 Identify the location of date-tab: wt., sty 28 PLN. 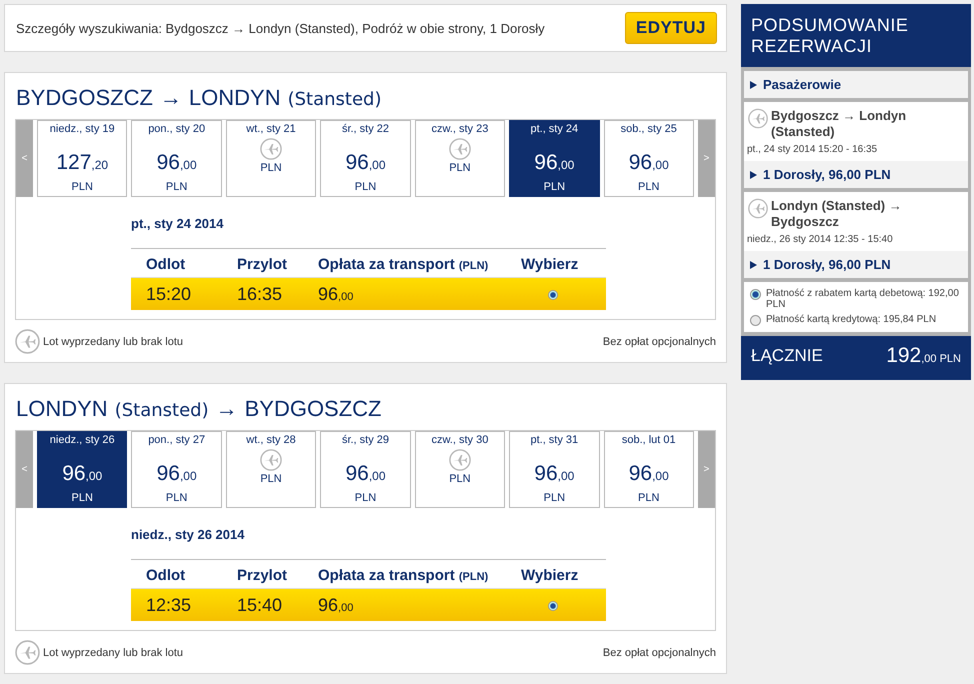
(271, 469).